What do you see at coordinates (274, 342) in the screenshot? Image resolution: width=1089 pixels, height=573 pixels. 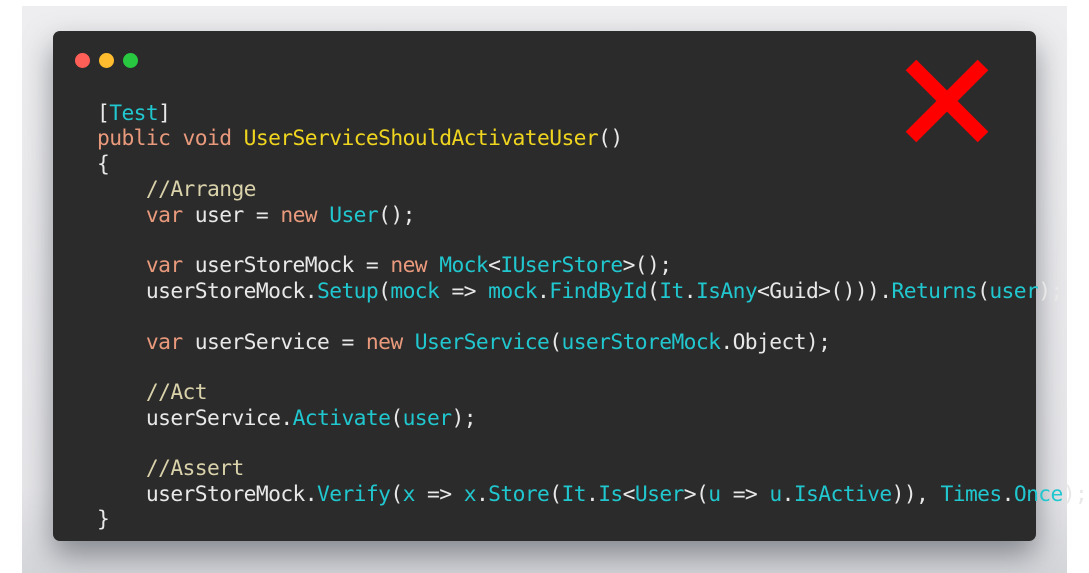 I see `code-token: userService =` at bounding box center [274, 342].